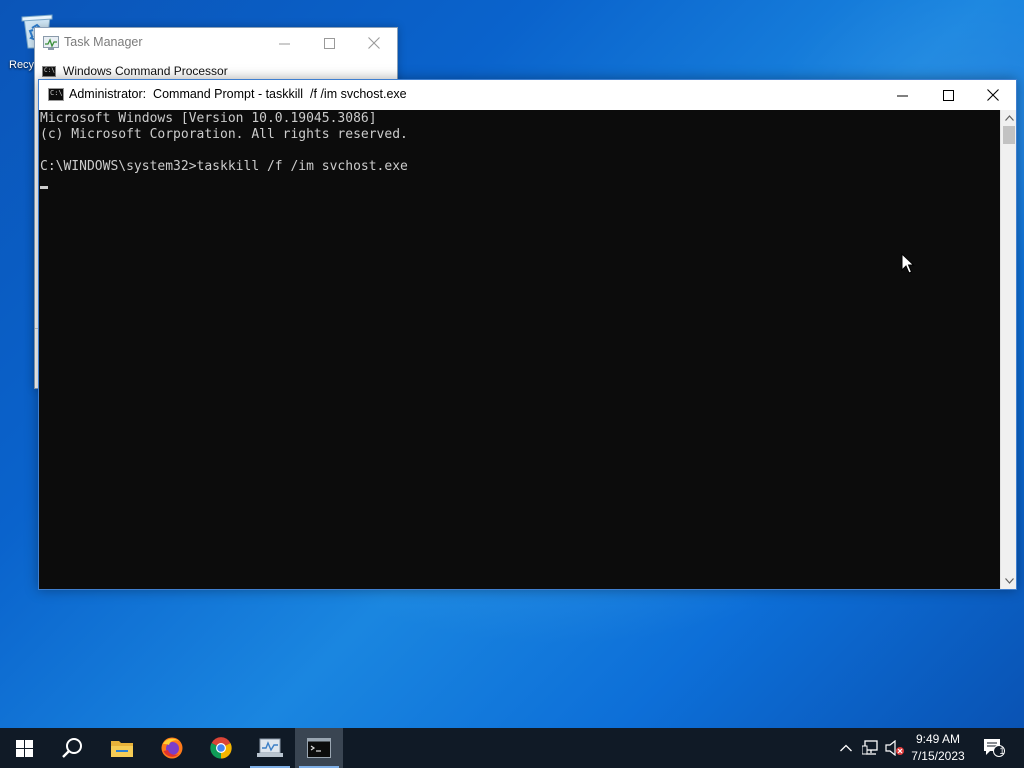  I want to click on start-button, so click(24, 748).